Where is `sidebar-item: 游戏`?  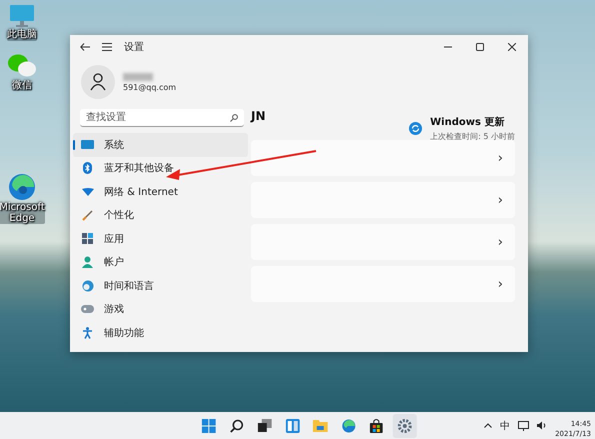 sidebar-item: 游戏 is located at coordinates (160, 309).